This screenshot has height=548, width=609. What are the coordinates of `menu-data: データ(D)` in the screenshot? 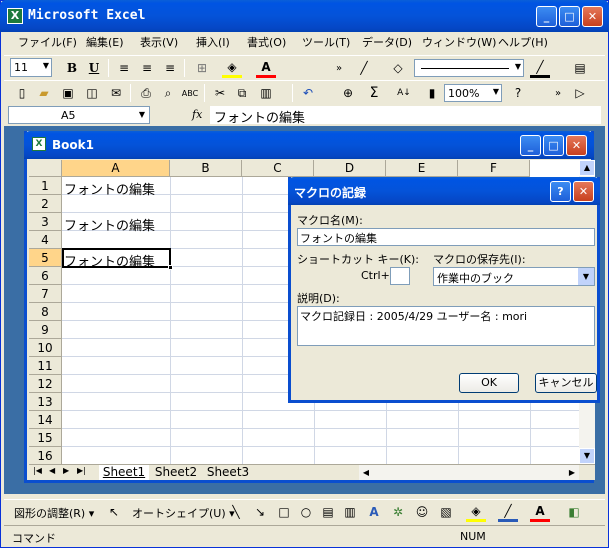 It's located at (387, 43).